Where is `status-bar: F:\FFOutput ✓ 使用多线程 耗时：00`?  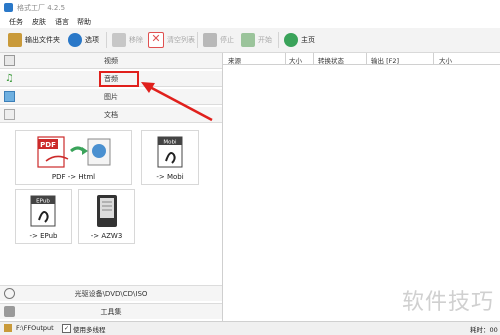 status-bar: F:\FFOutput ✓ 使用多线程 耗时：00 is located at coordinates (250, 328).